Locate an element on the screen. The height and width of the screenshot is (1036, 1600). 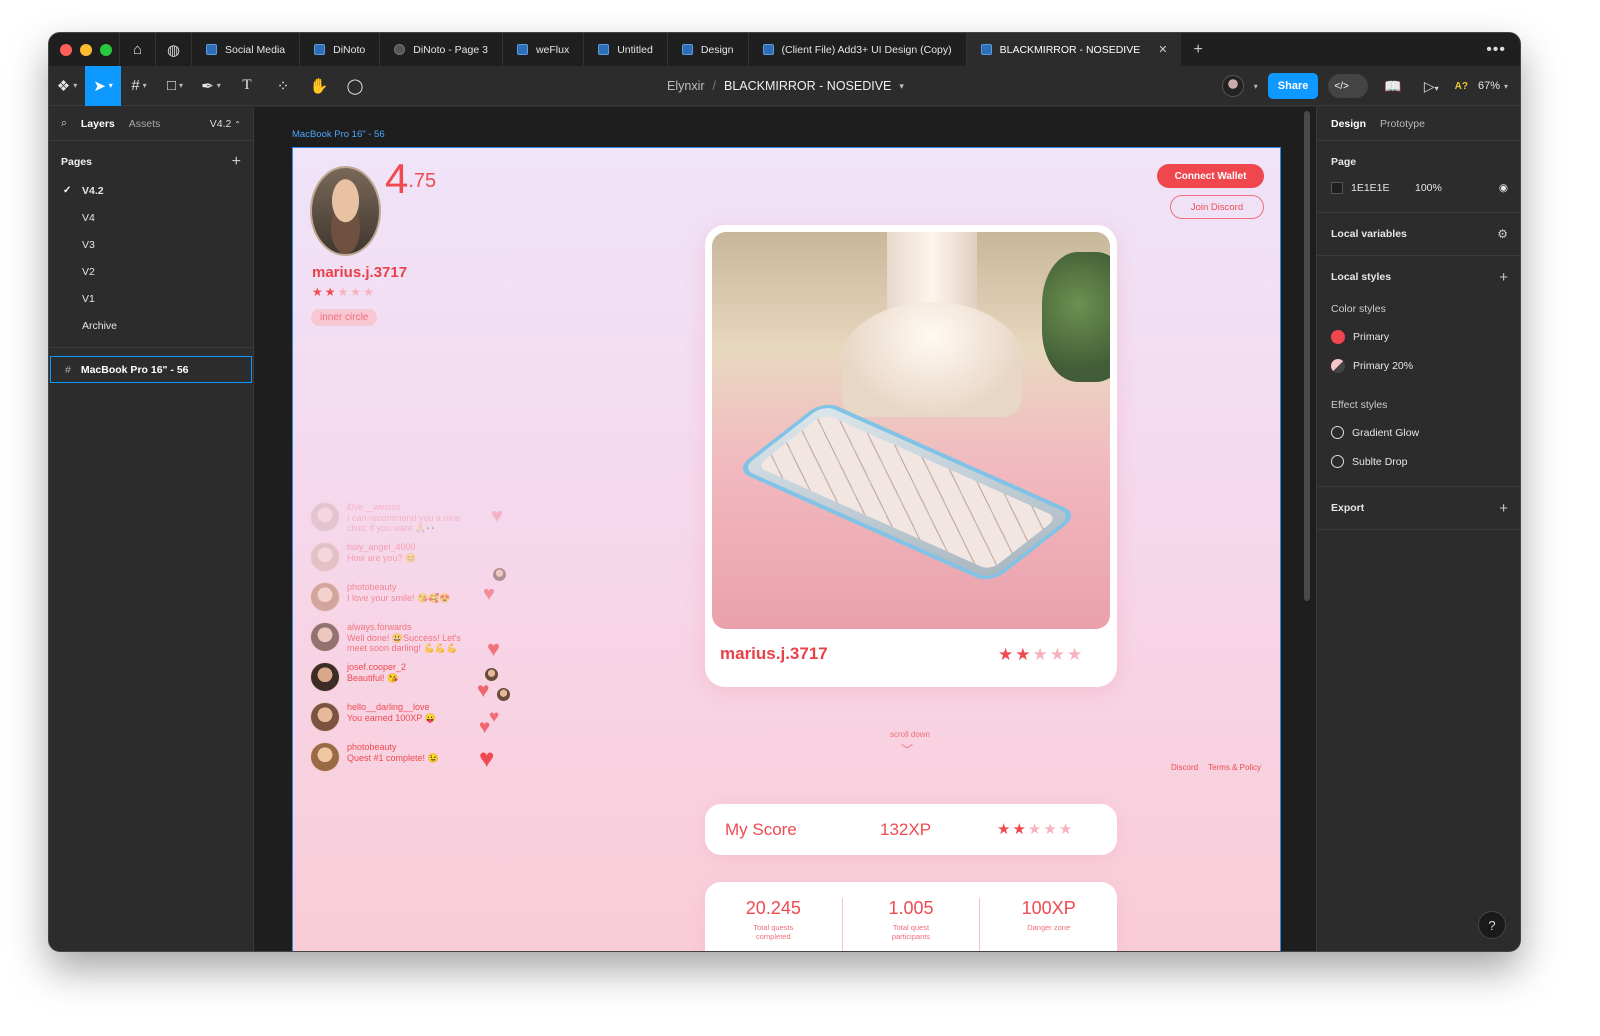
tab-weflux: weFlux is located at coordinates (542, 49).